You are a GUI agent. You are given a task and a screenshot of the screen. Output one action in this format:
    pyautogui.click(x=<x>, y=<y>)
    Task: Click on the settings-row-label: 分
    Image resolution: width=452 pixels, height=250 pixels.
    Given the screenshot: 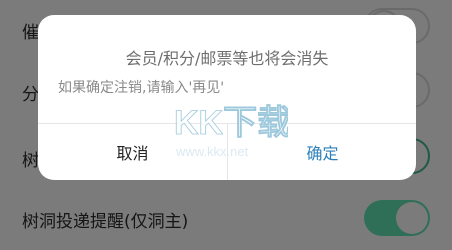 What is the action you would take?
    pyautogui.click(x=30, y=95)
    